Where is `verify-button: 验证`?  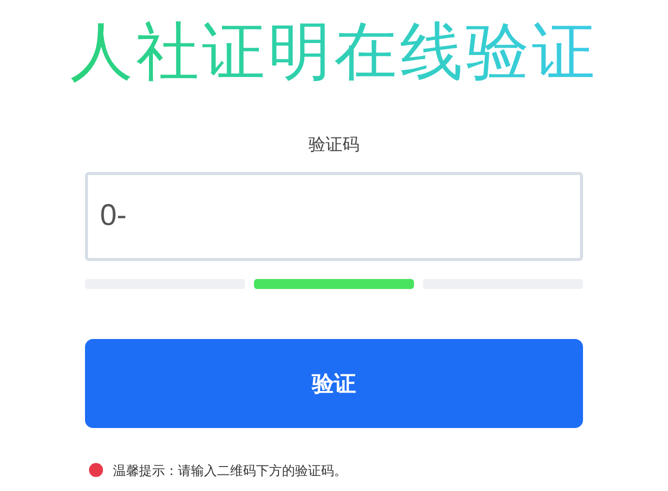
verify-button: 验证 is located at coordinates (334, 383).